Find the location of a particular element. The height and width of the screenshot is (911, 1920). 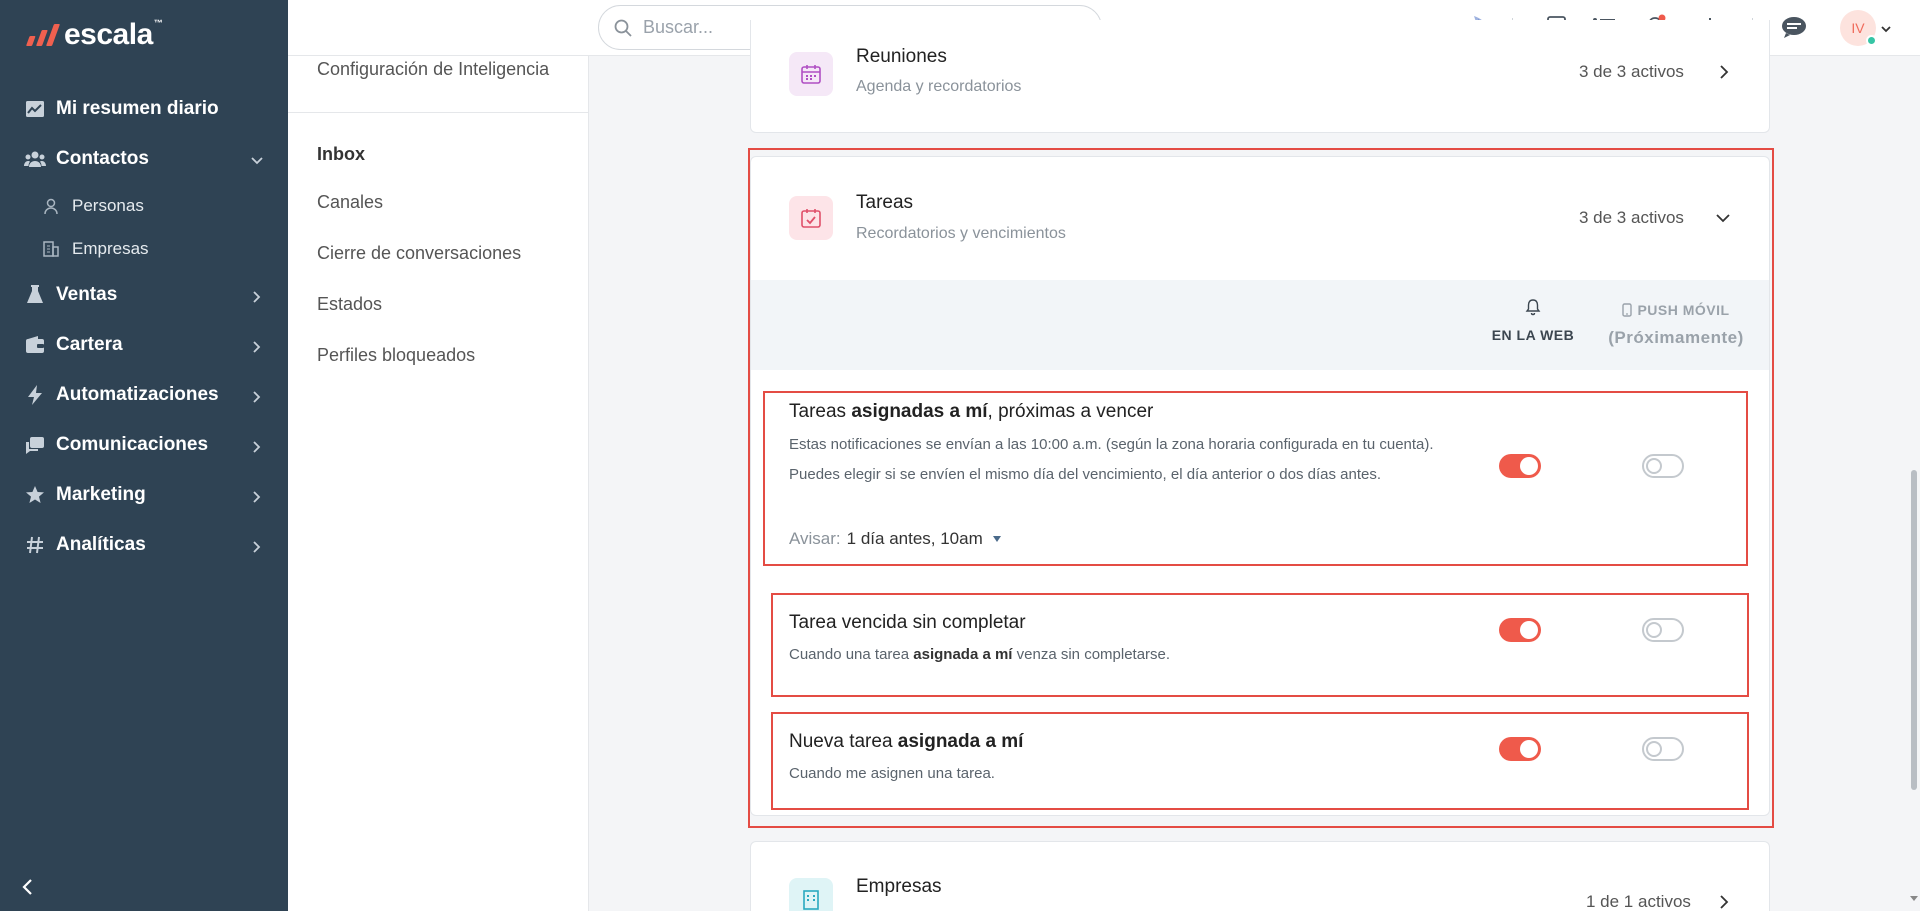

subnav-heading-inbox: Inbox is located at coordinates (341, 154).